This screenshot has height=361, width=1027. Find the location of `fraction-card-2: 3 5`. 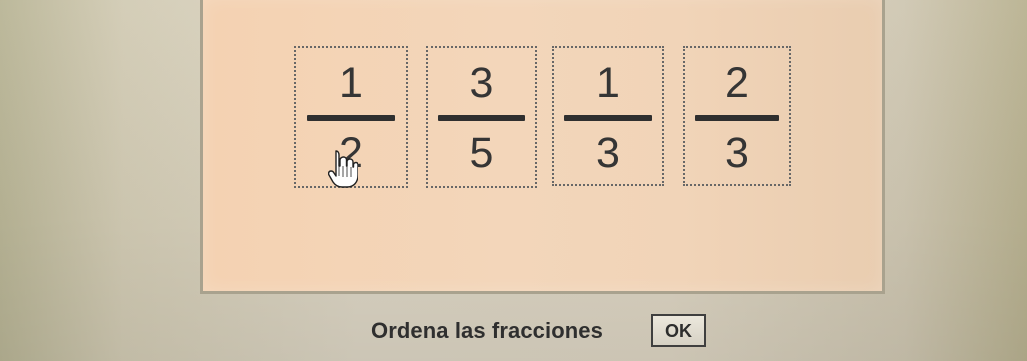

fraction-card-2: 3 5 is located at coordinates (481, 117).